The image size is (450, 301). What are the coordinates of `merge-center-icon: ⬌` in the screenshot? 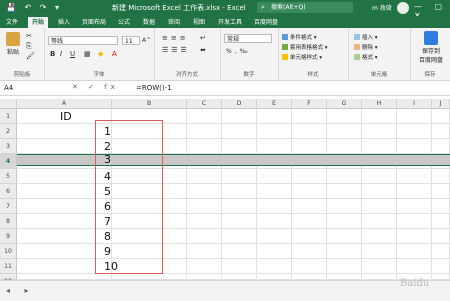 It's located at (203, 50).